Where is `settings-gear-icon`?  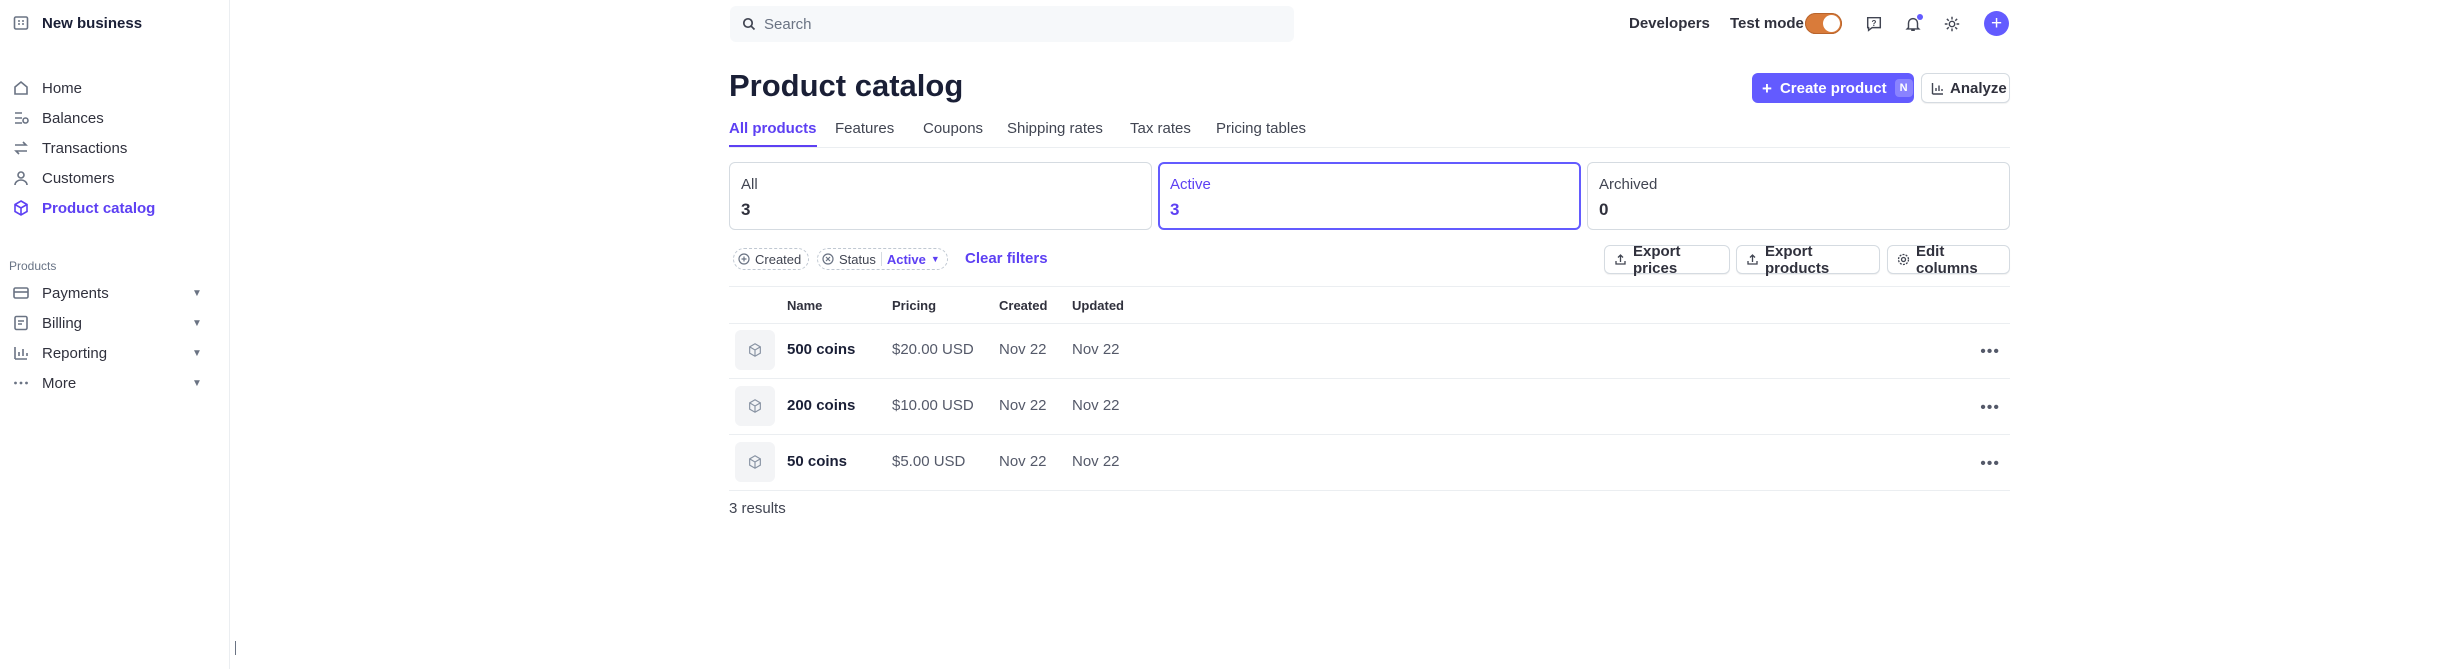
settings-gear-icon is located at coordinates (1952, 24).